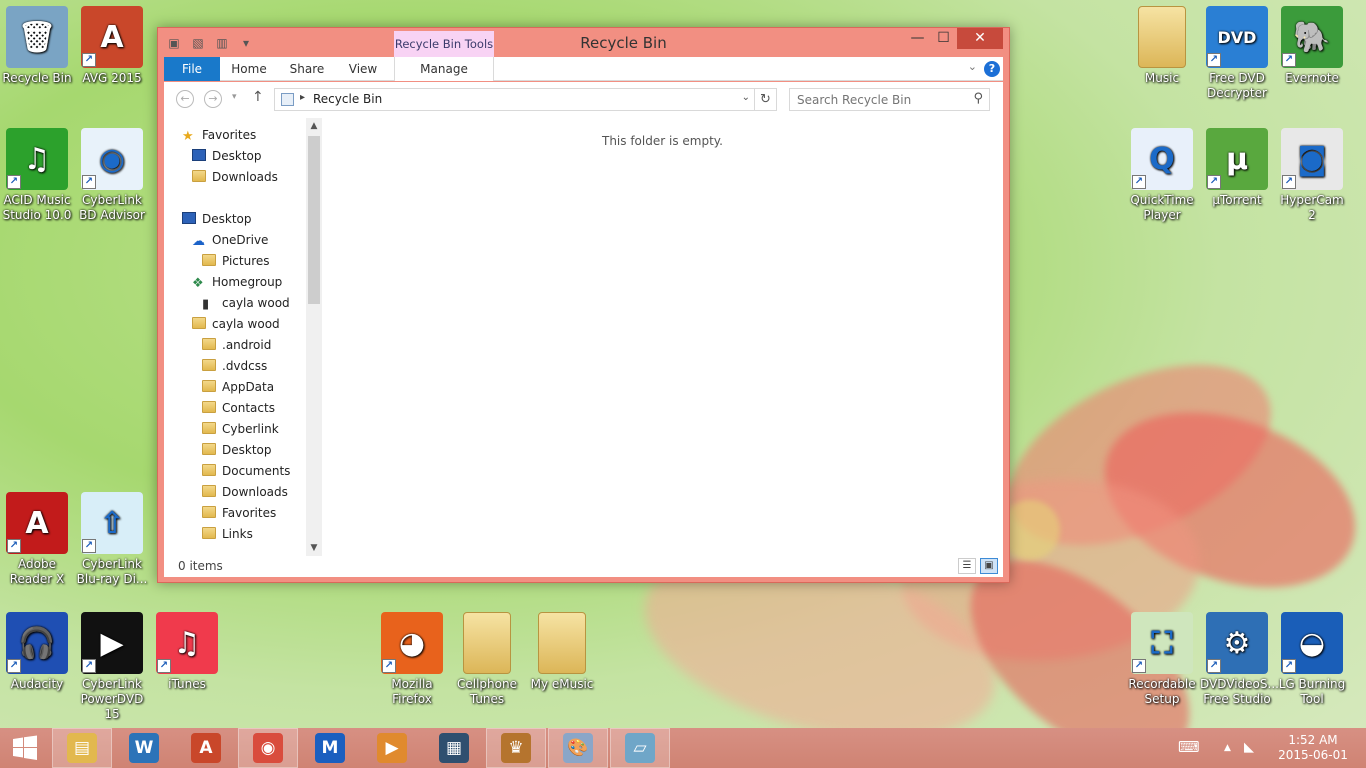 The height and width of the screenshot is (768, 1366). What do you see at coordinates (314, 337) in the screenshot?
I see `nav-scrollbar: ▲ ▼` at bounding box center [314, 337].